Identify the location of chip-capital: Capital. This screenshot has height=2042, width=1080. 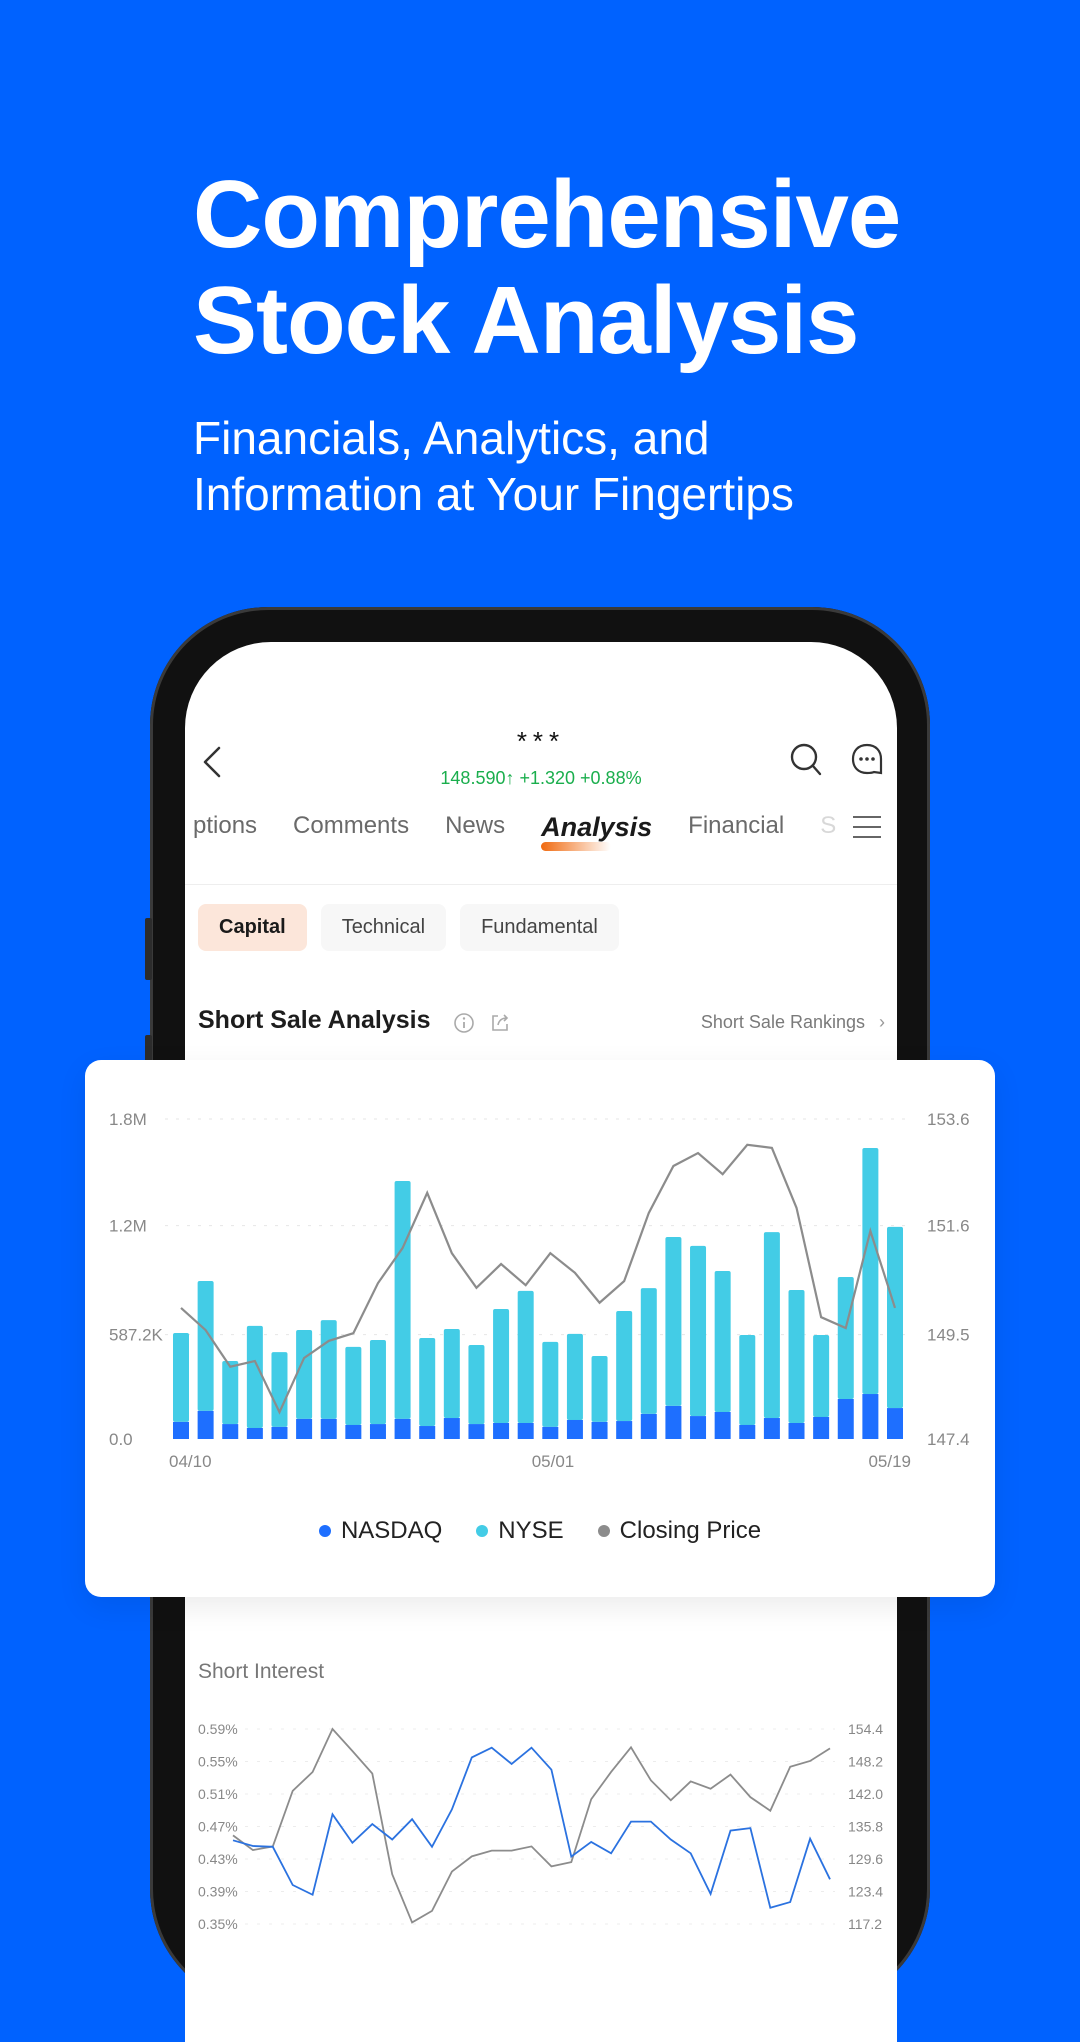
(252, 927).